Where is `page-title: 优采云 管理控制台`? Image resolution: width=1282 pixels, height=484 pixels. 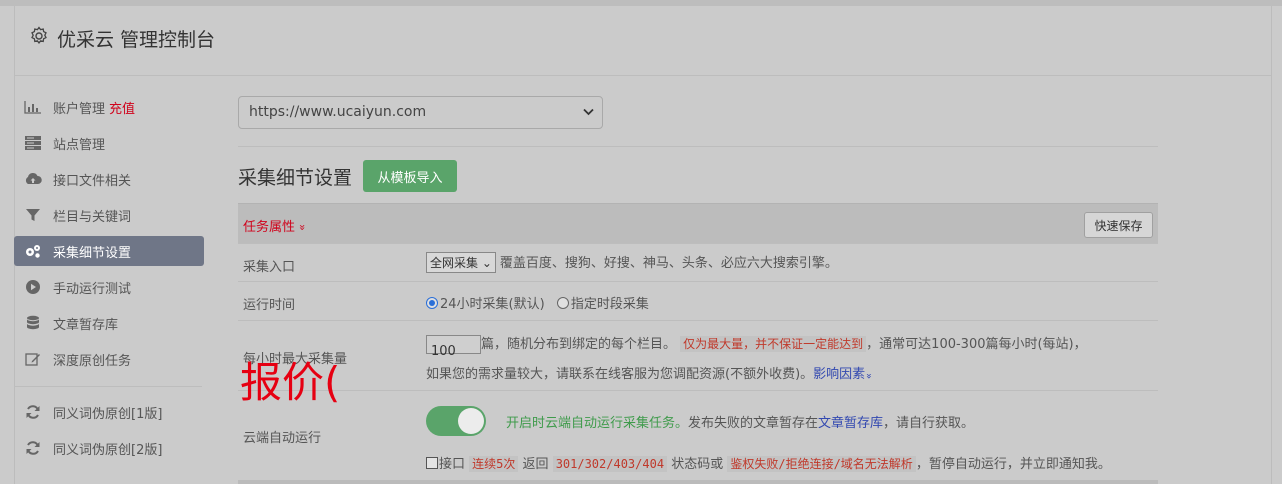 page-title: 优采云 管理控制台 is located at coordinates (136, 40).